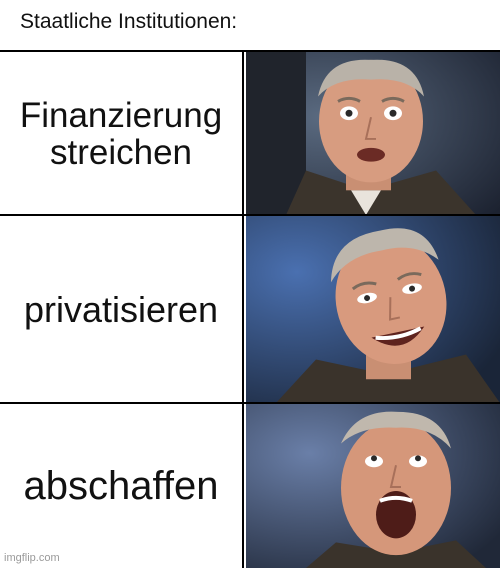 This screenshot has width=500, height=568. Describe the element at coordinates (129, 21) in the screenshot. I see `meme-title: Staatliche Institutionen:` at that location.